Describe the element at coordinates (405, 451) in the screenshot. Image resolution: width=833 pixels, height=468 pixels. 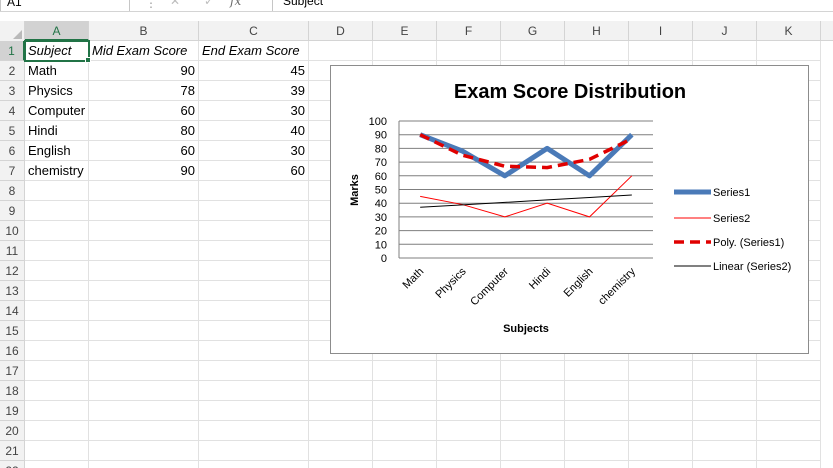
I see `cell-e21` at that location.